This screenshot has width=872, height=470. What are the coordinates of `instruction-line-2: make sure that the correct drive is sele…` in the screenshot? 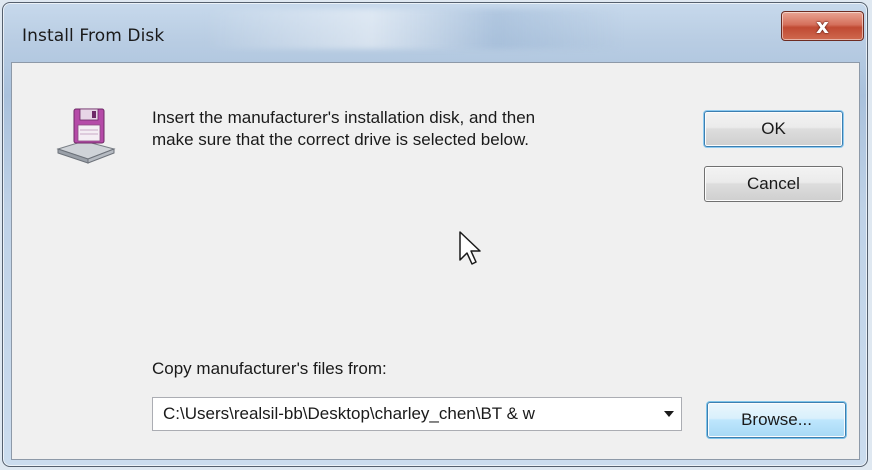 It's located at (341, 139).